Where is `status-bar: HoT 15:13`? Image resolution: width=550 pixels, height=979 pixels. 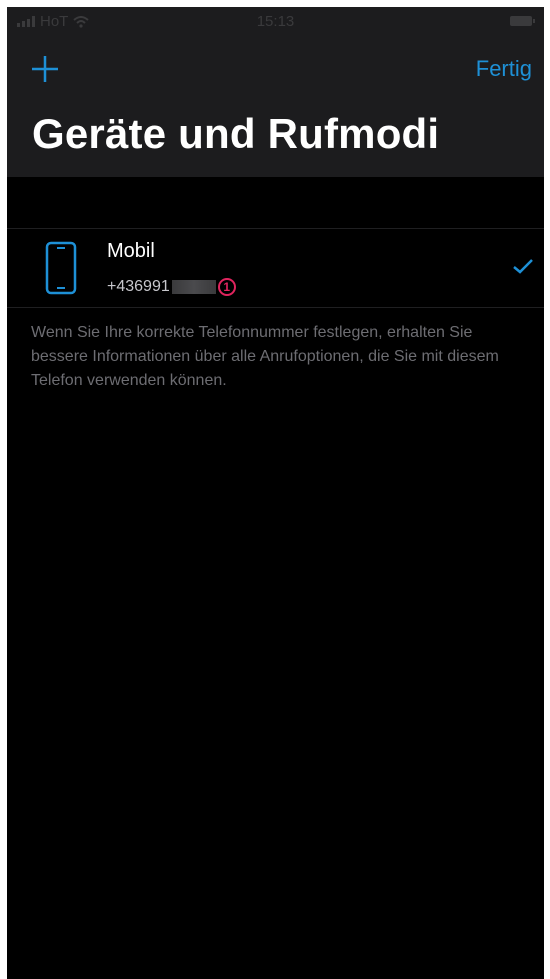 status-bar: HoT 15:13 is located at coordinates (275, 22).